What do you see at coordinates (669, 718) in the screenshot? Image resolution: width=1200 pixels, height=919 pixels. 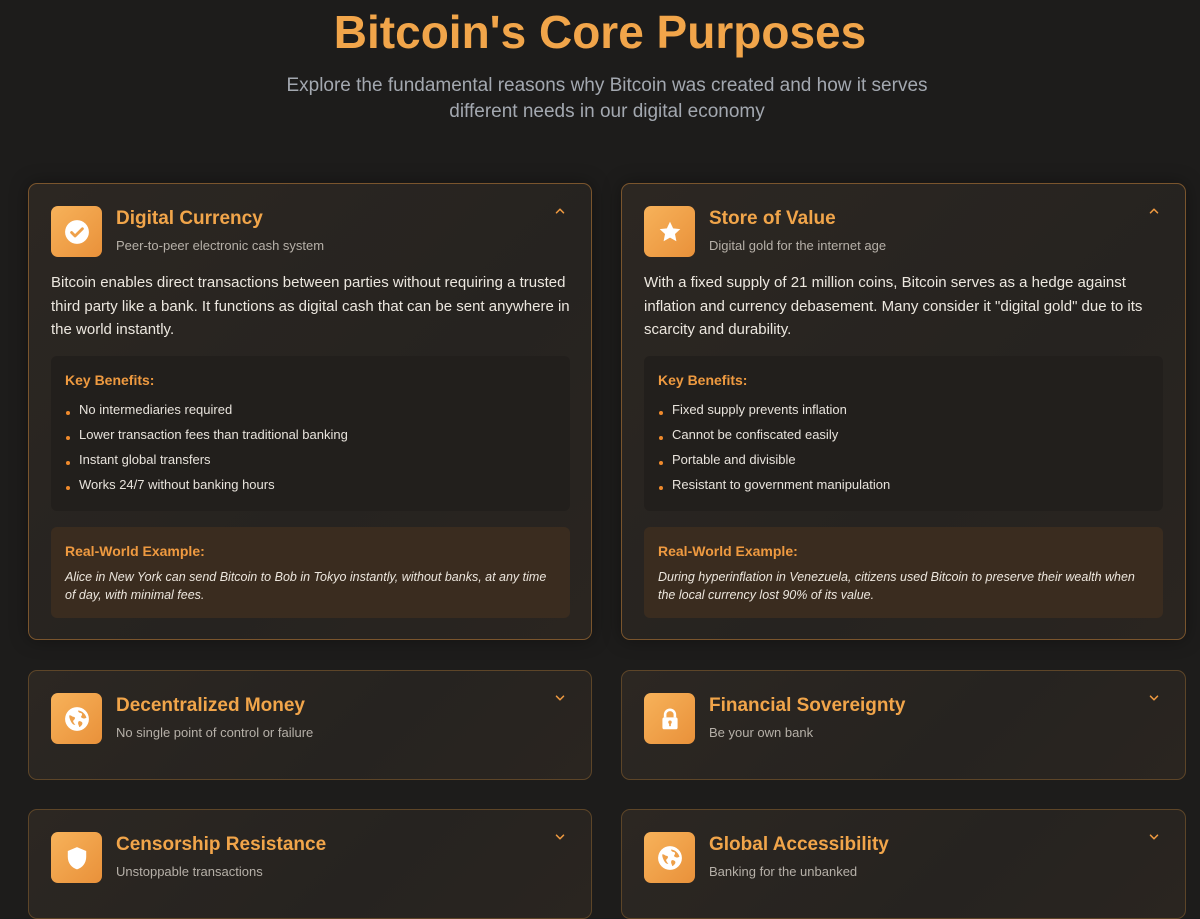 I see `lock-icon` at bounding box center [669, 718].